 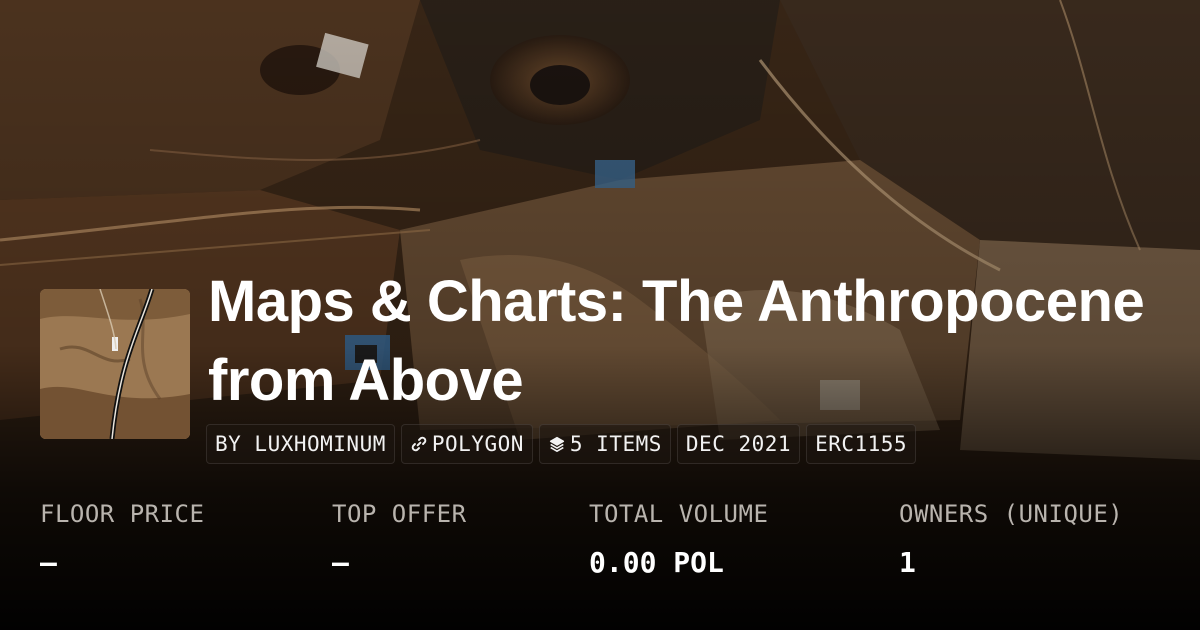 I want to click on top-offer-value: —, so click(x=340, y=562).